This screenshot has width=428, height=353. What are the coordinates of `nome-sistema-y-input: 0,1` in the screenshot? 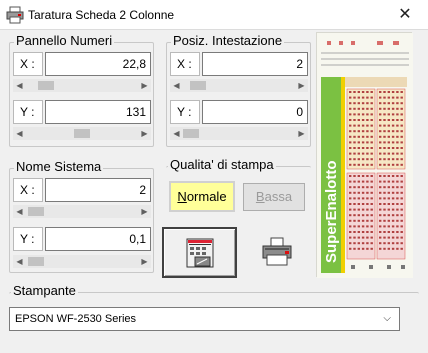 It's located at (98, 239).